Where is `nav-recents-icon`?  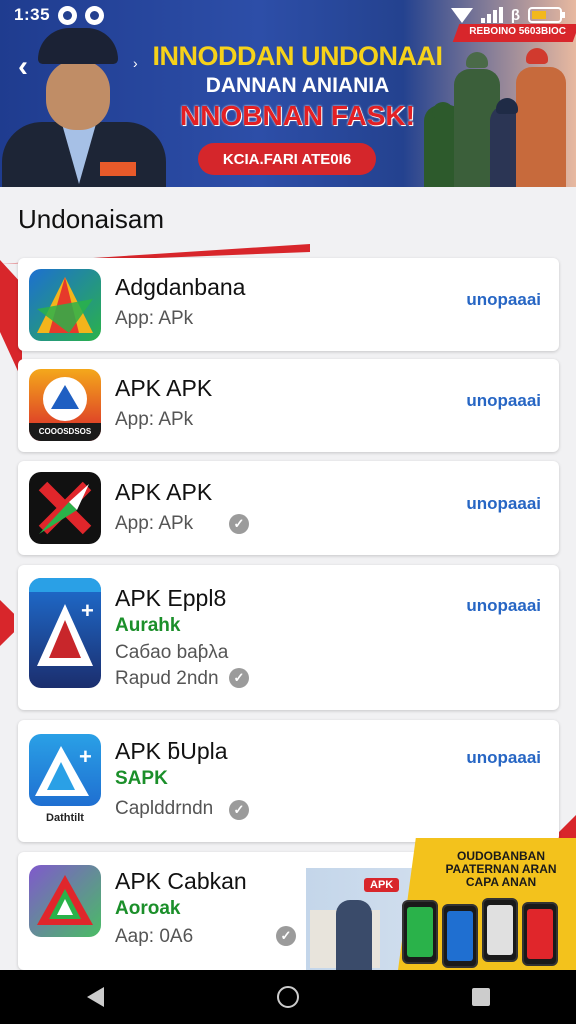 nav-recents-icon is located at coordinates (480, 997).